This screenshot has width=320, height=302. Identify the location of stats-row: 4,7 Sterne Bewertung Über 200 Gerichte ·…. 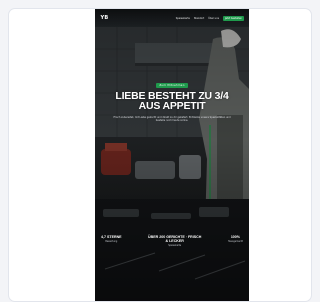
(172, 241).